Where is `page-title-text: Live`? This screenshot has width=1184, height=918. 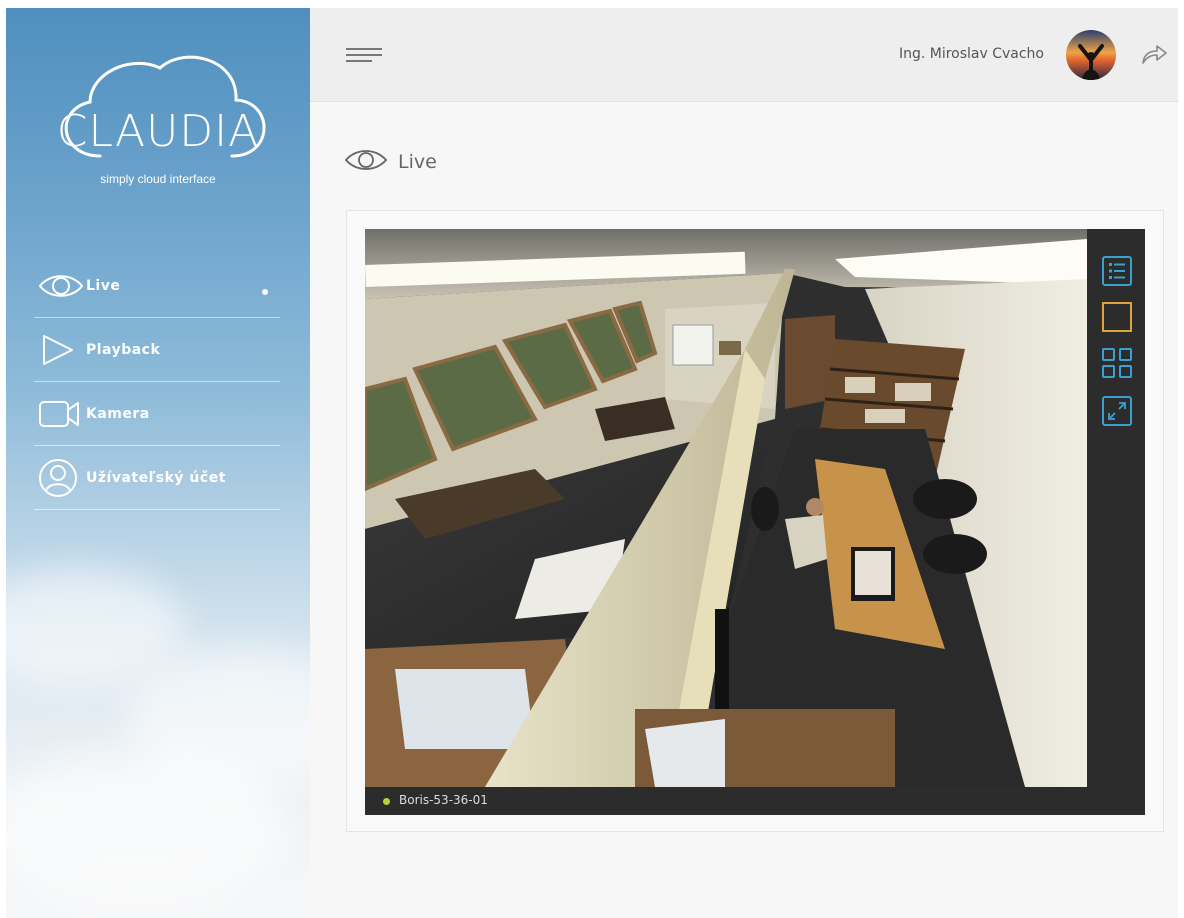 page-title-text: Live is located at coordinates (417, 162).